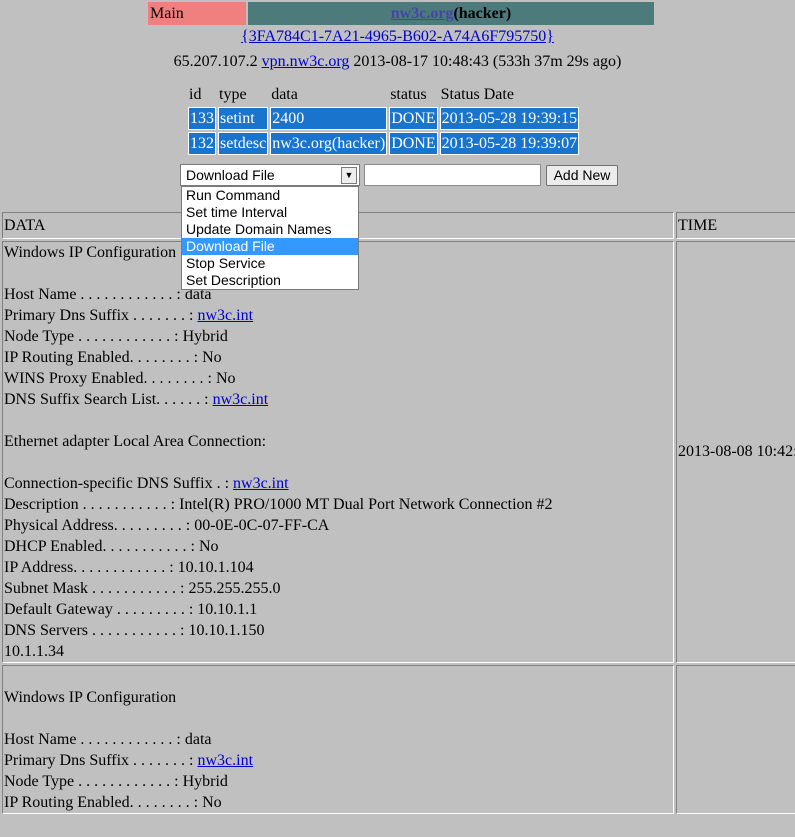 Image resolution: width=795 pixels, height=837 pixels. I want to click on guid-link: {3FA784C1-7A21-4965-B602-A74A6F795750}, so click(397, 36).